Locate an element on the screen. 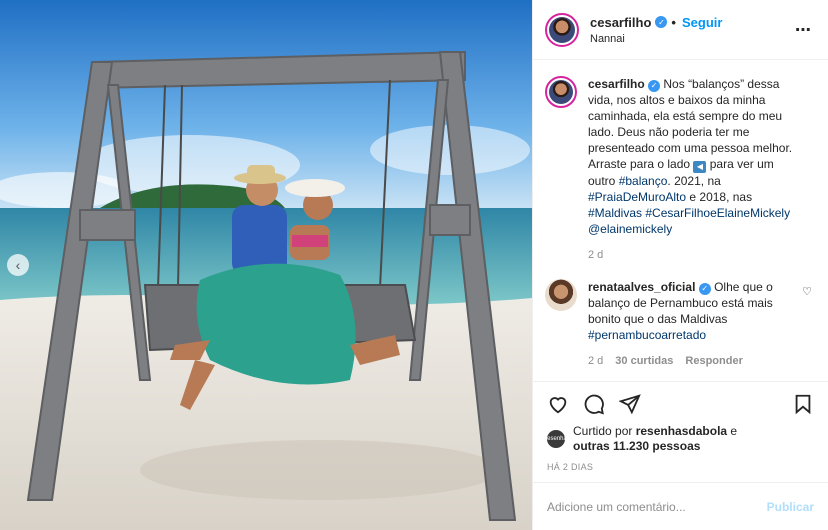  caption-author-avatar is located at coordinates (561, 92).